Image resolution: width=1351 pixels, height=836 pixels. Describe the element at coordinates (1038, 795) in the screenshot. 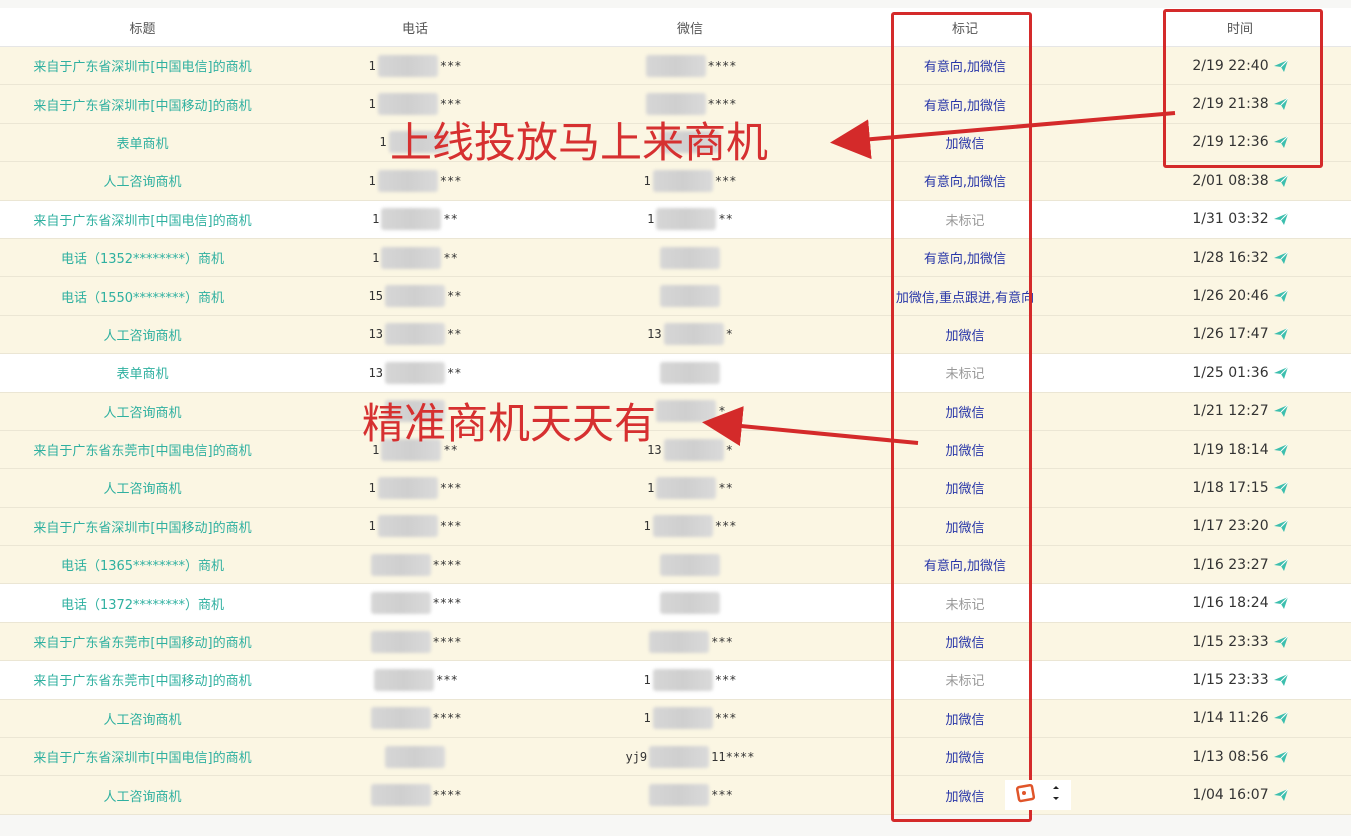

I see `row-tools` at that location.